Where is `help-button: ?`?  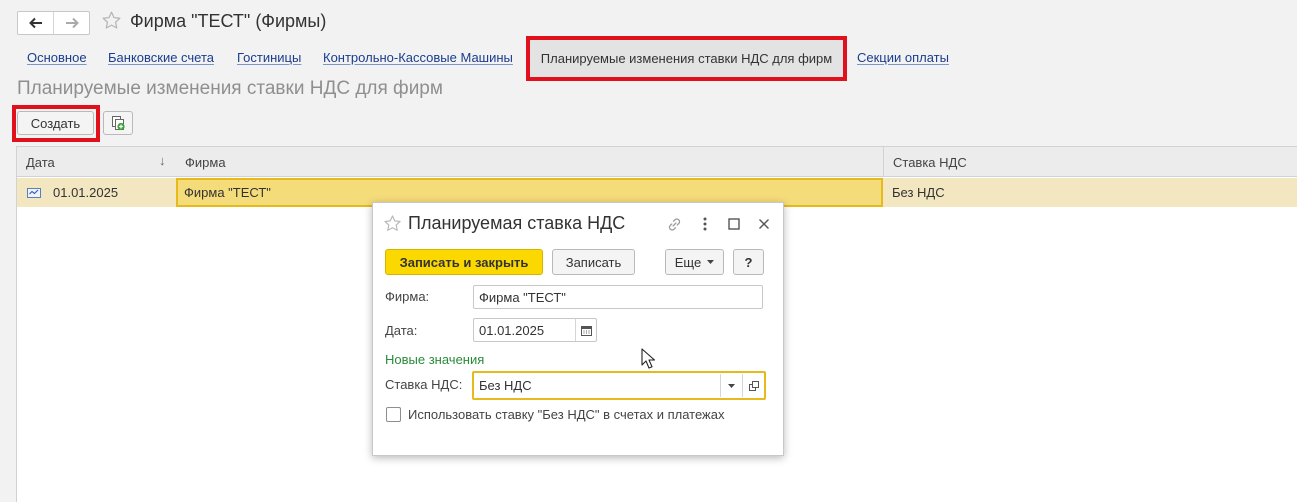 help-button: ? is located at coordinates (748, 262).